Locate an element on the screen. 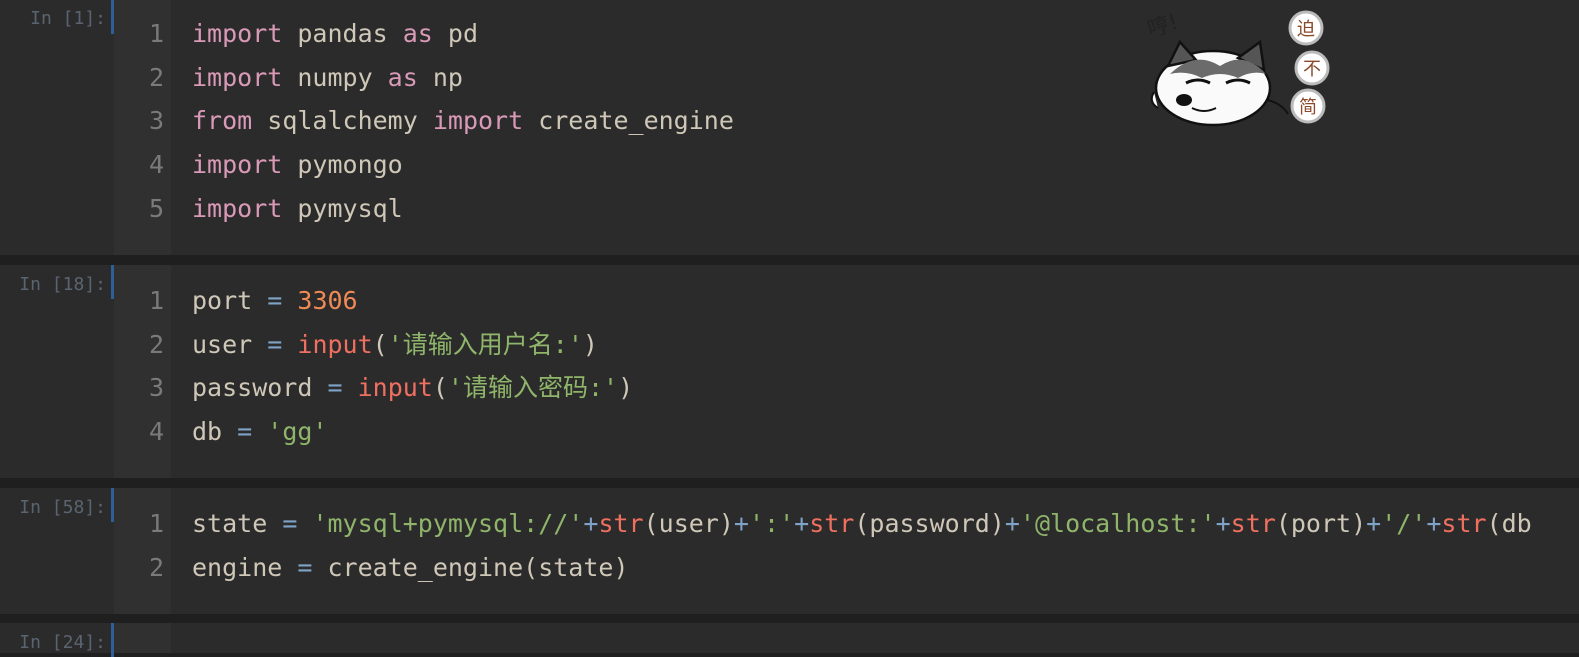 Image resolution: width=1579 pixels, height=657 pixels. code-token: 'gg' is located at coordinates (297, 432).